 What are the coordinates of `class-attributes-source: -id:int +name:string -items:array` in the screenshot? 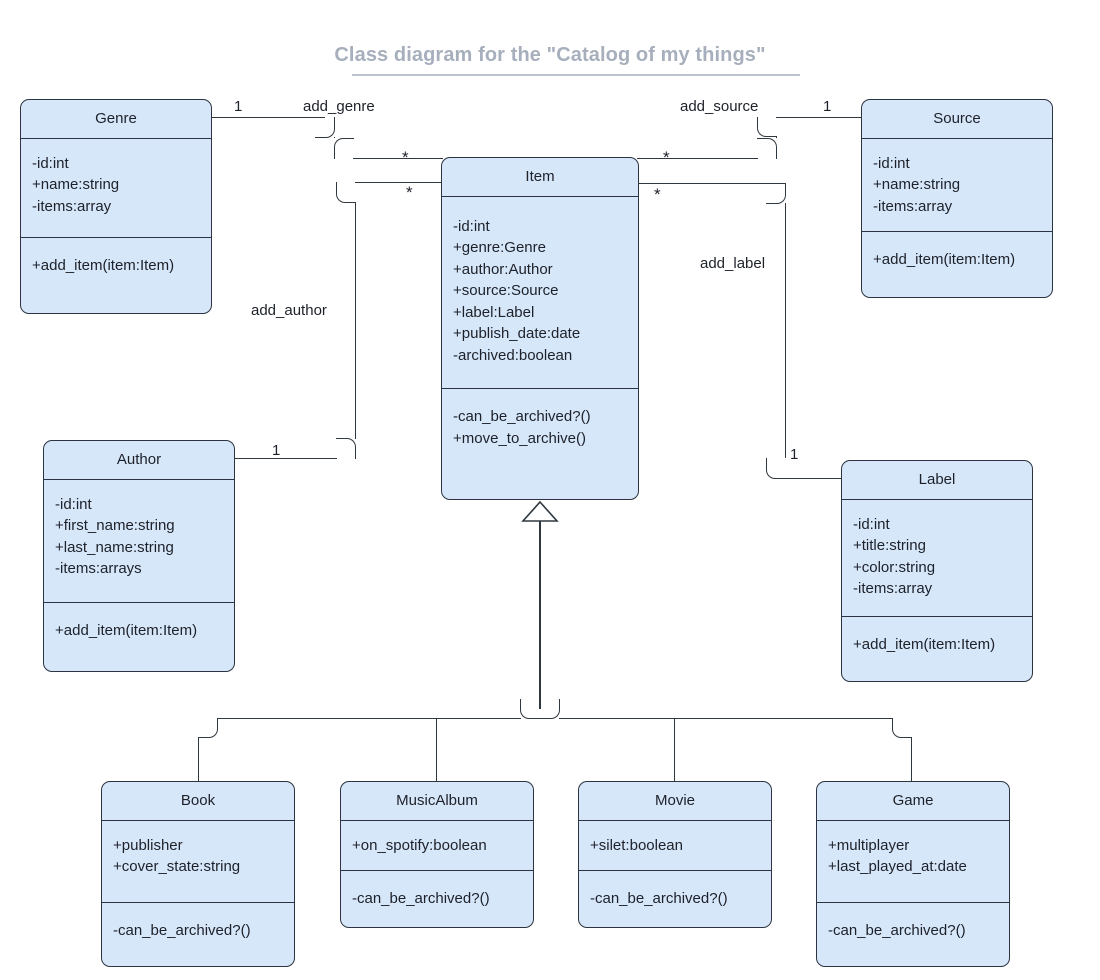 It's located at (957, 185).